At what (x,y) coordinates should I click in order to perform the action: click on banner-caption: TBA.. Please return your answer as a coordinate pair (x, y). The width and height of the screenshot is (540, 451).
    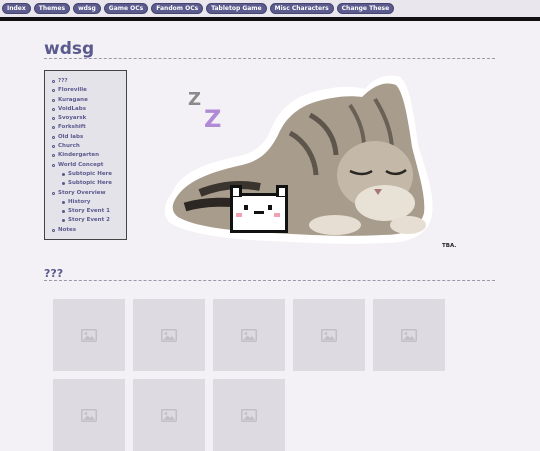
    Looking at the image, I should click on (449, 246).